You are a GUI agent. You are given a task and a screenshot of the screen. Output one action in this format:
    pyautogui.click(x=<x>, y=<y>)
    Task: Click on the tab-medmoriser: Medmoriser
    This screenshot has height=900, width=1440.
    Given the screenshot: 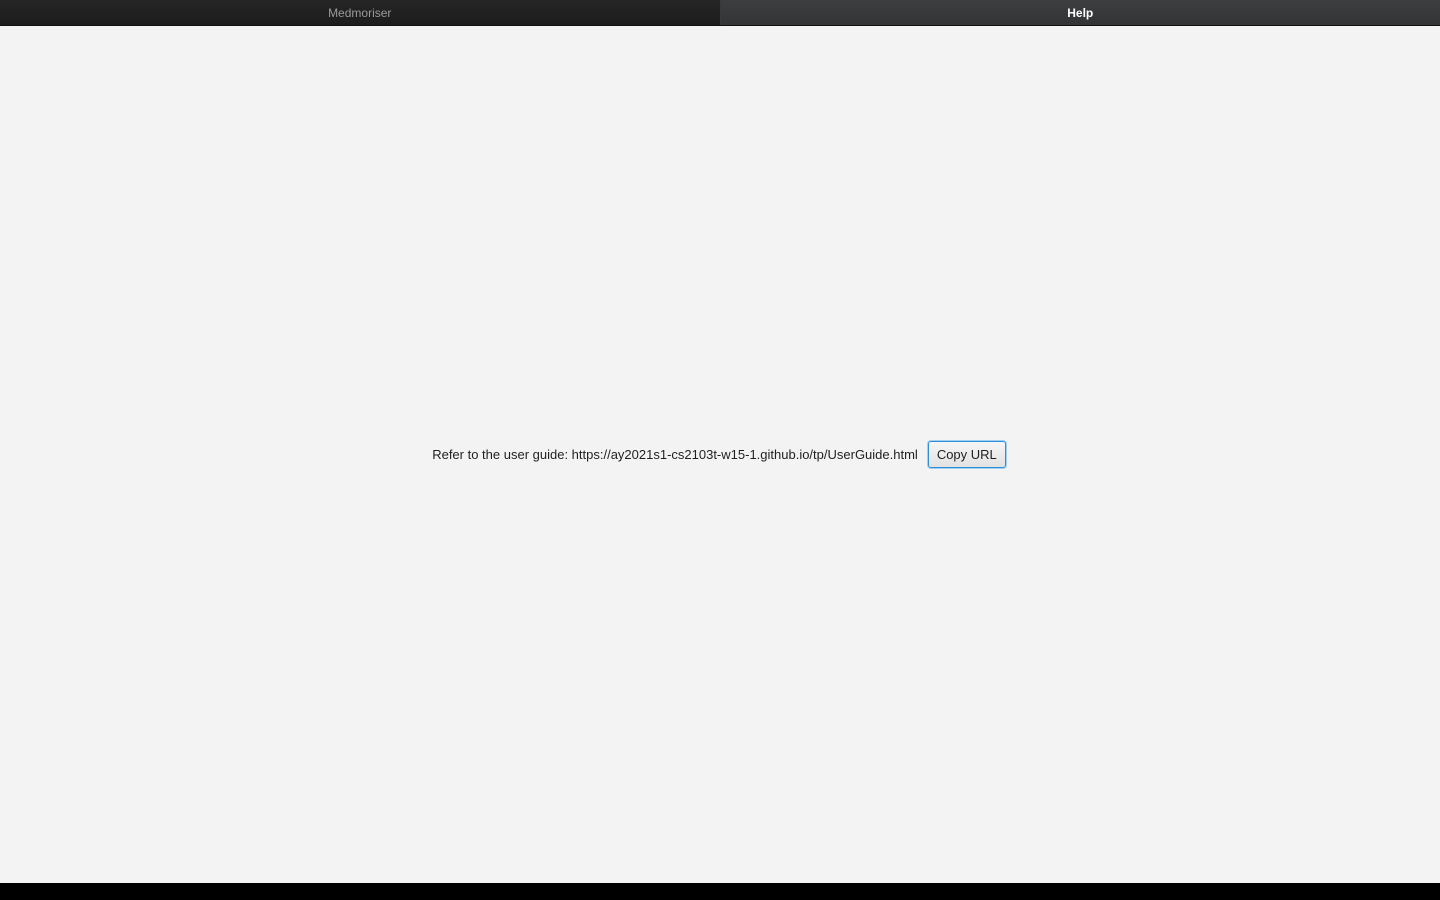 What is the action you would take?
    pyautogui.click(x=360, y=12)
    